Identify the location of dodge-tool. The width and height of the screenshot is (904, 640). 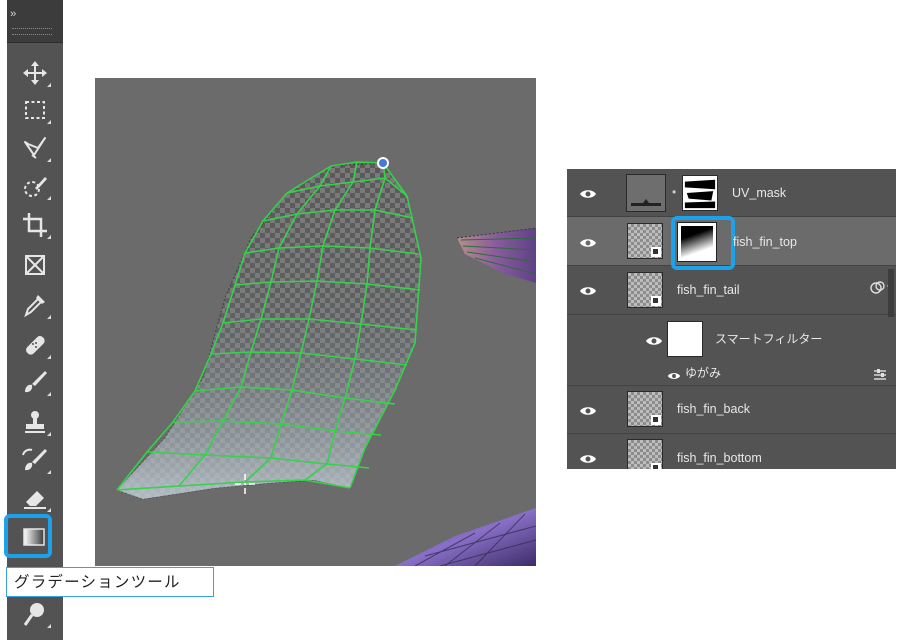
(35, 614).